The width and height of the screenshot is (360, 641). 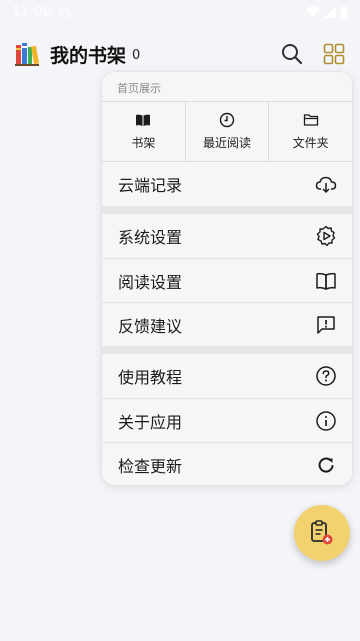 I want to click on clock-icon, so click(x=227, y=120).